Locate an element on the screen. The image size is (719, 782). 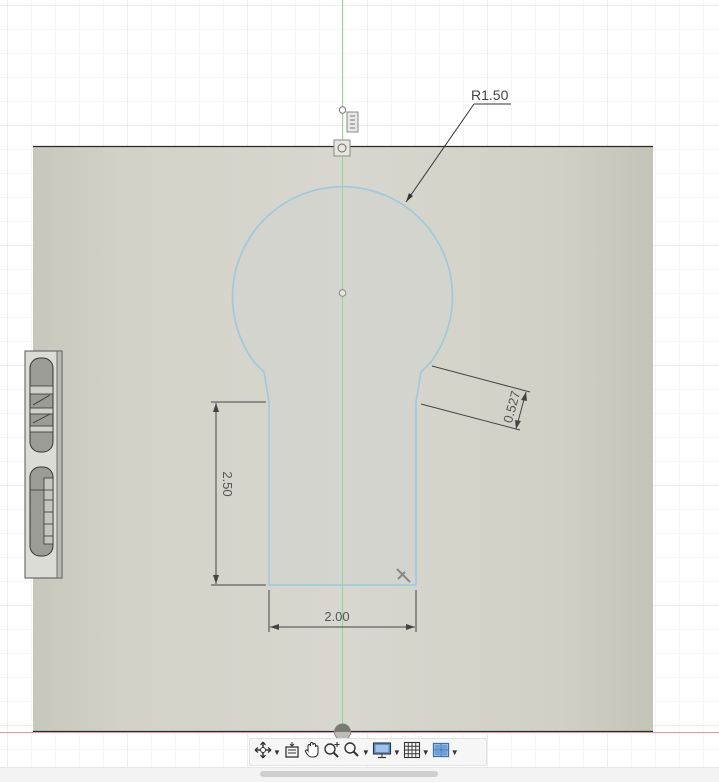
orbit-button: ▼ is located at coordinates (267, 752).